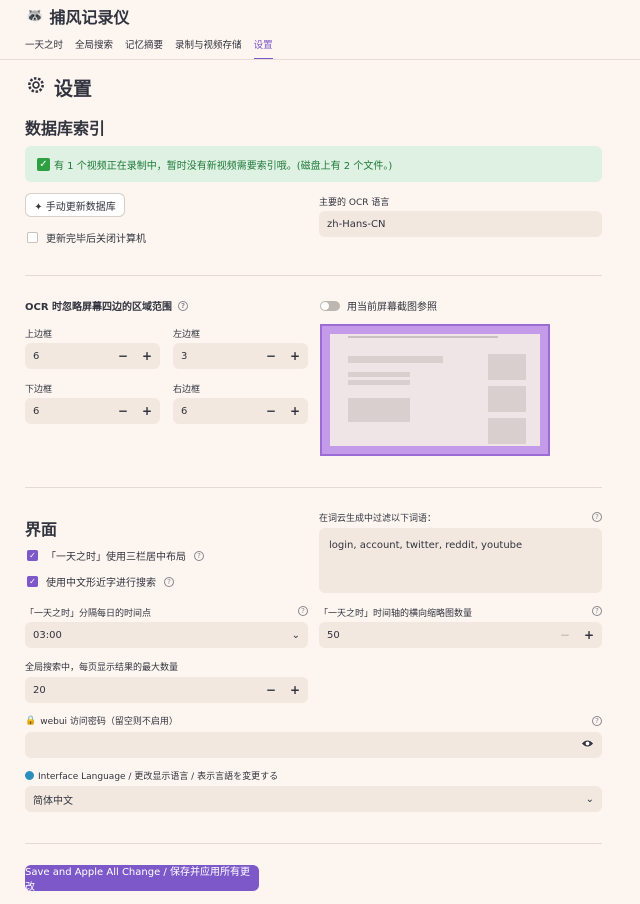 This screenshot has height=904, width=640. What do you see at coordinates (32, 237) in the screenshot?
I see `shutdown-checkbox` at bounding box center [32, 237].